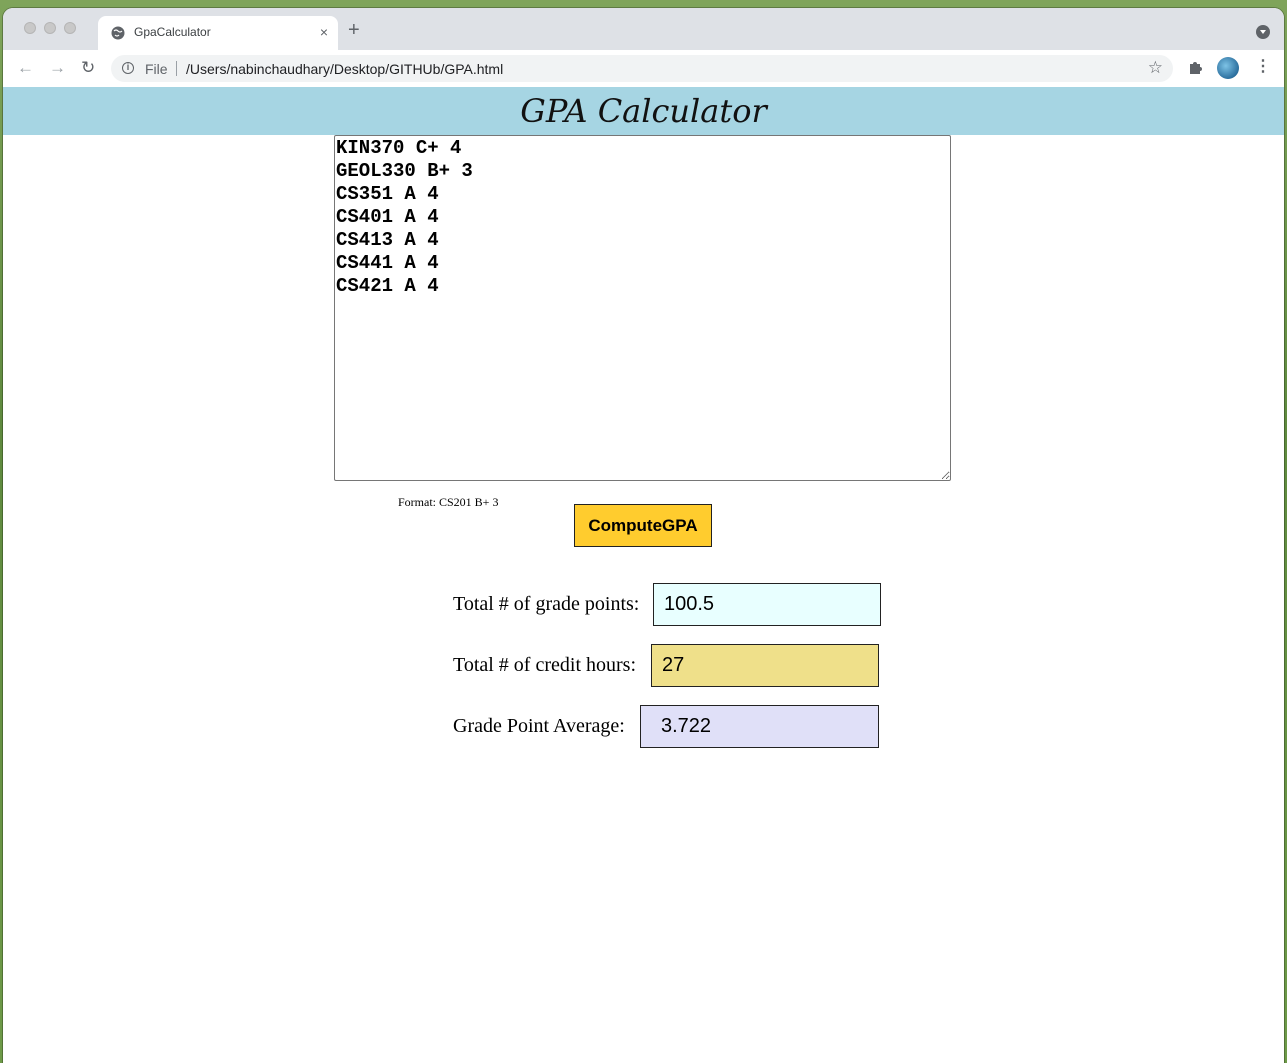 Image resolution: width=1287 pixels, height=1063 pixels. I want to click on tab-search-icon, so click(1263, 32).